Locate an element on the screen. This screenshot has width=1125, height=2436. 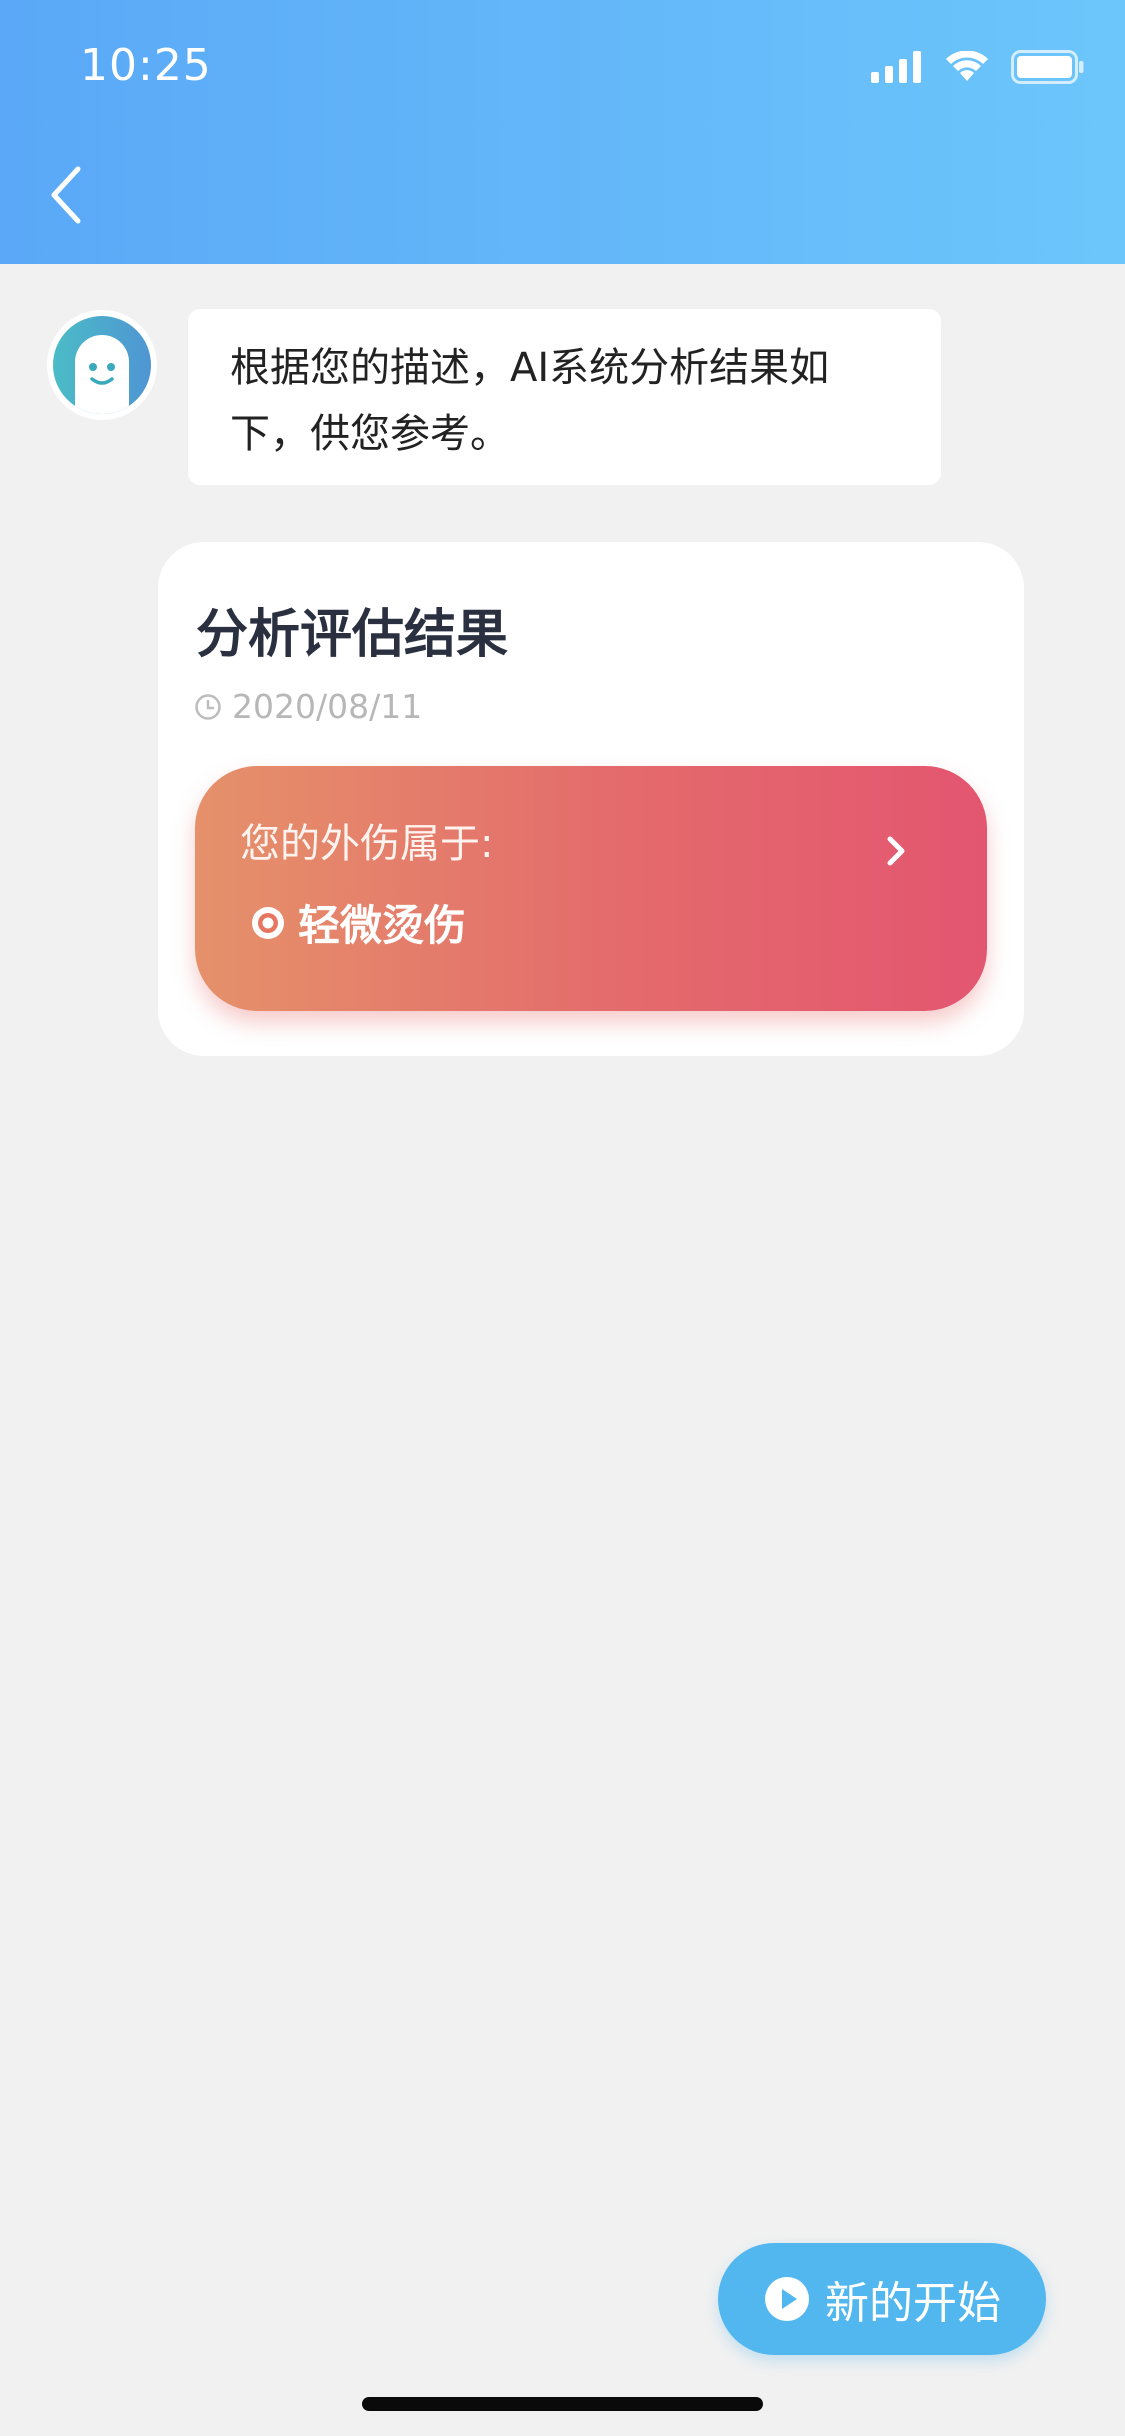
status-icons is located at coordinates (978, 67).